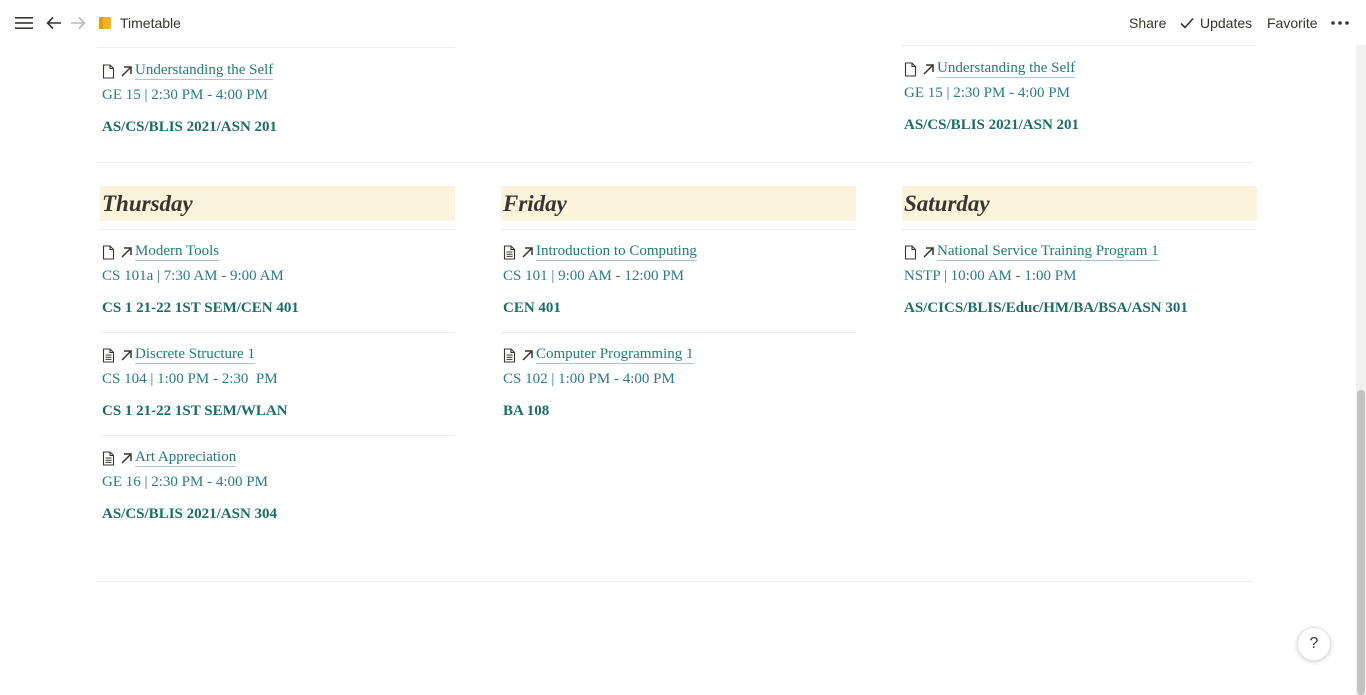 Image resolution: width=1366 pixels, height=695 pixels. I want to click on scrollbar-thumb, so click(1361, 542).